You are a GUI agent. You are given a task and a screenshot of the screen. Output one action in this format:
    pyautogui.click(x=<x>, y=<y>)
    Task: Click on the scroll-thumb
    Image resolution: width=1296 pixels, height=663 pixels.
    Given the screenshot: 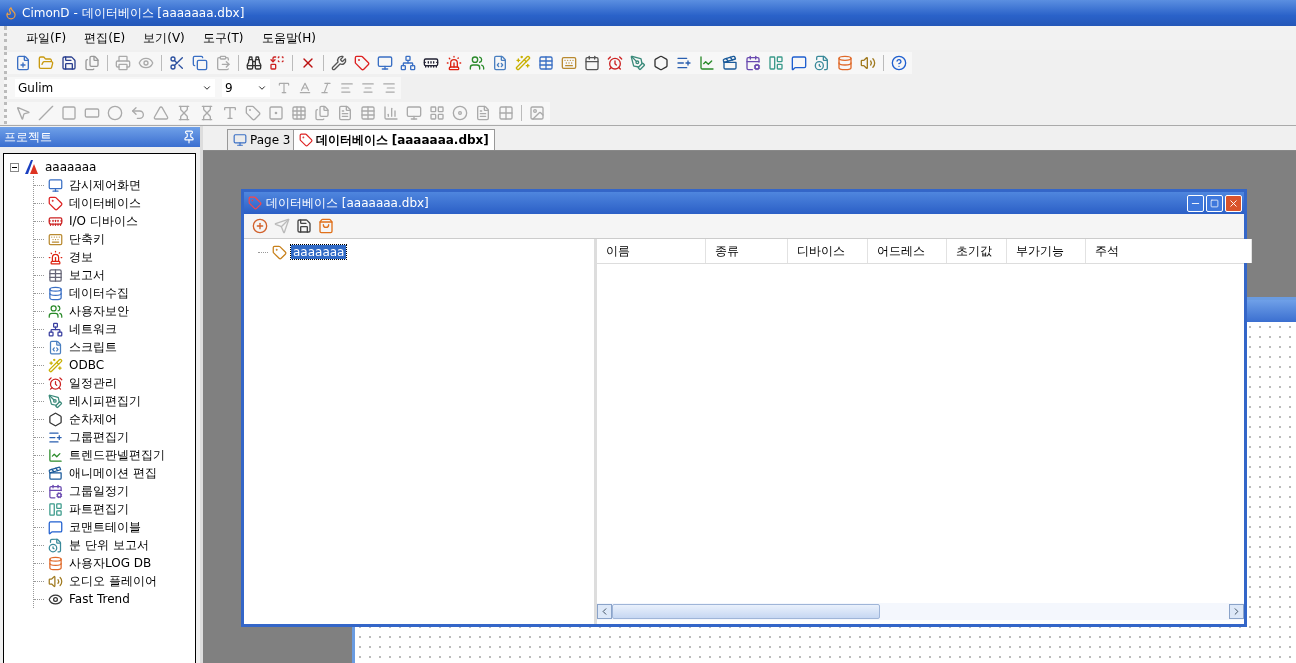 What is the action you would take?
    pyautogui.click(x=746, y=611)
    